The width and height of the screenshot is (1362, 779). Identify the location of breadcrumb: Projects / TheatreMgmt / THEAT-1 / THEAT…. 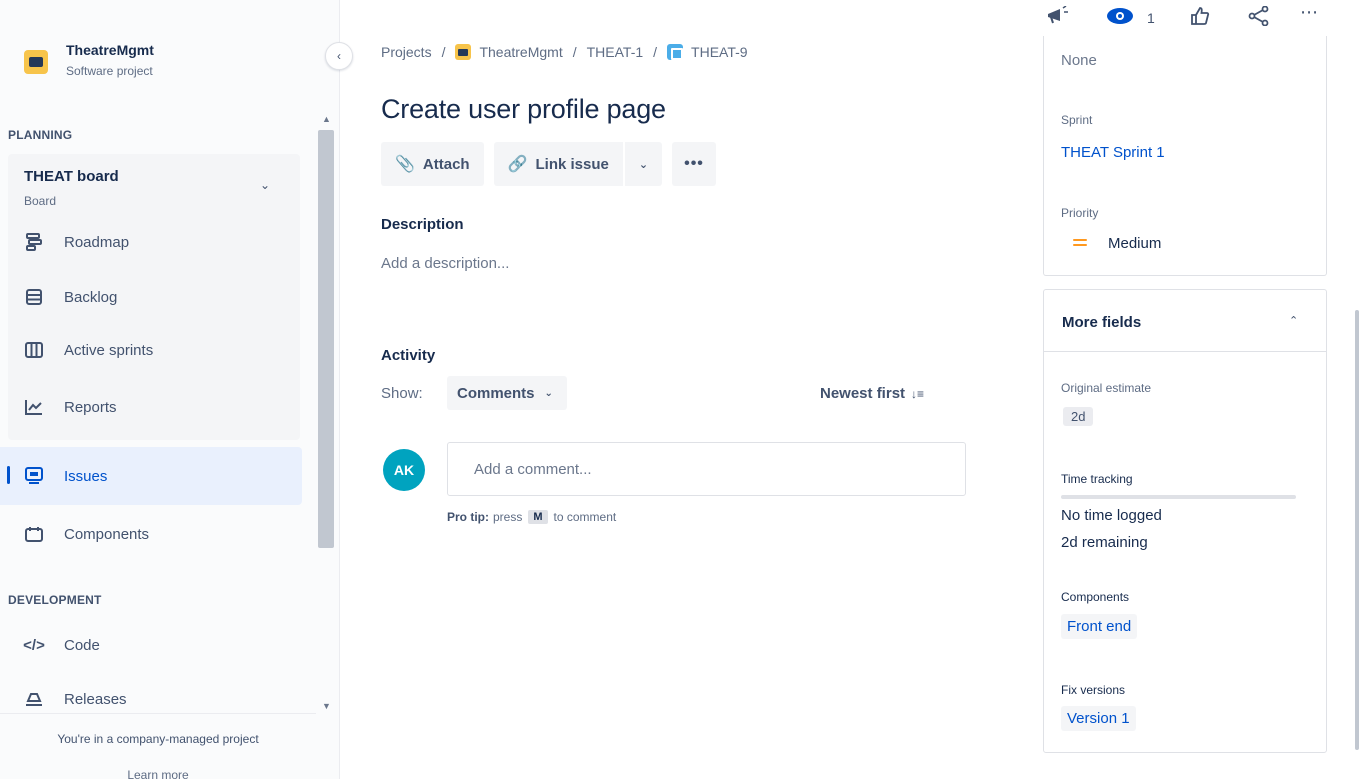
(564, 52).